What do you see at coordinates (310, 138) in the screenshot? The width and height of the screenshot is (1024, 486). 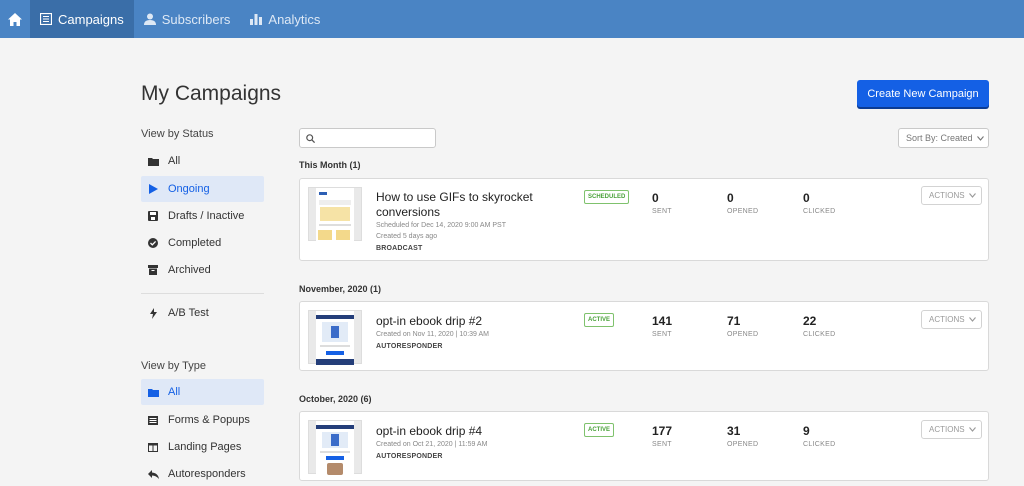 I see `search-icon` at bounding box center [310, 138].